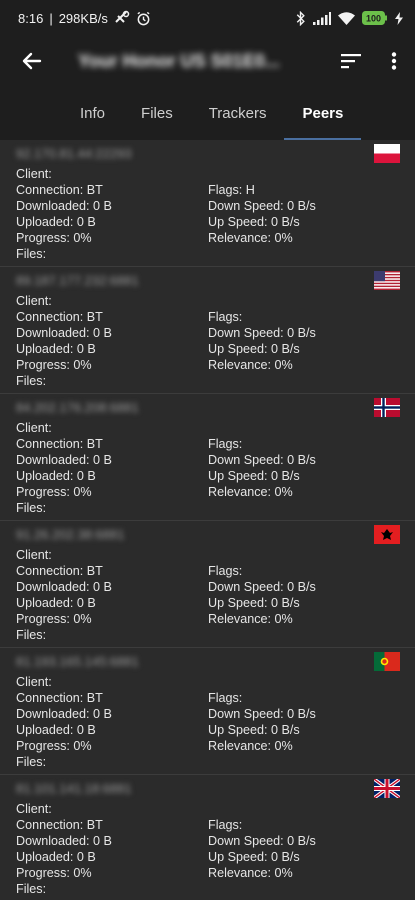 The image size is (415, 900). Describe the element at coordinates (70, 534) in the screenshot. I see `peer-address: 91.26.202.38:6881` at that location.